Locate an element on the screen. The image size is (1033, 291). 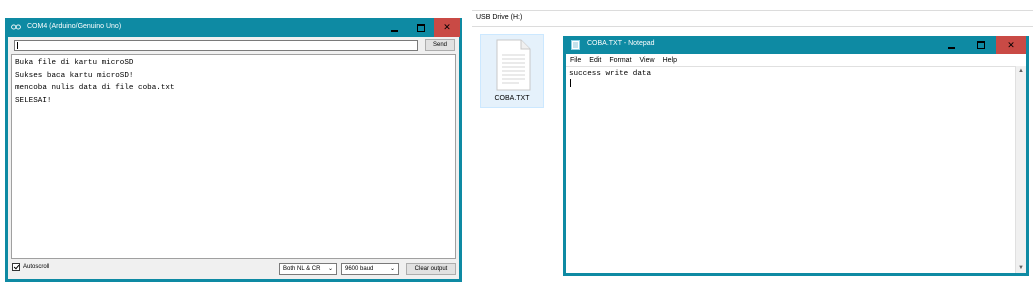
notepad-title: COBA.TXT - Notepad is located at coordinates (621, 43).